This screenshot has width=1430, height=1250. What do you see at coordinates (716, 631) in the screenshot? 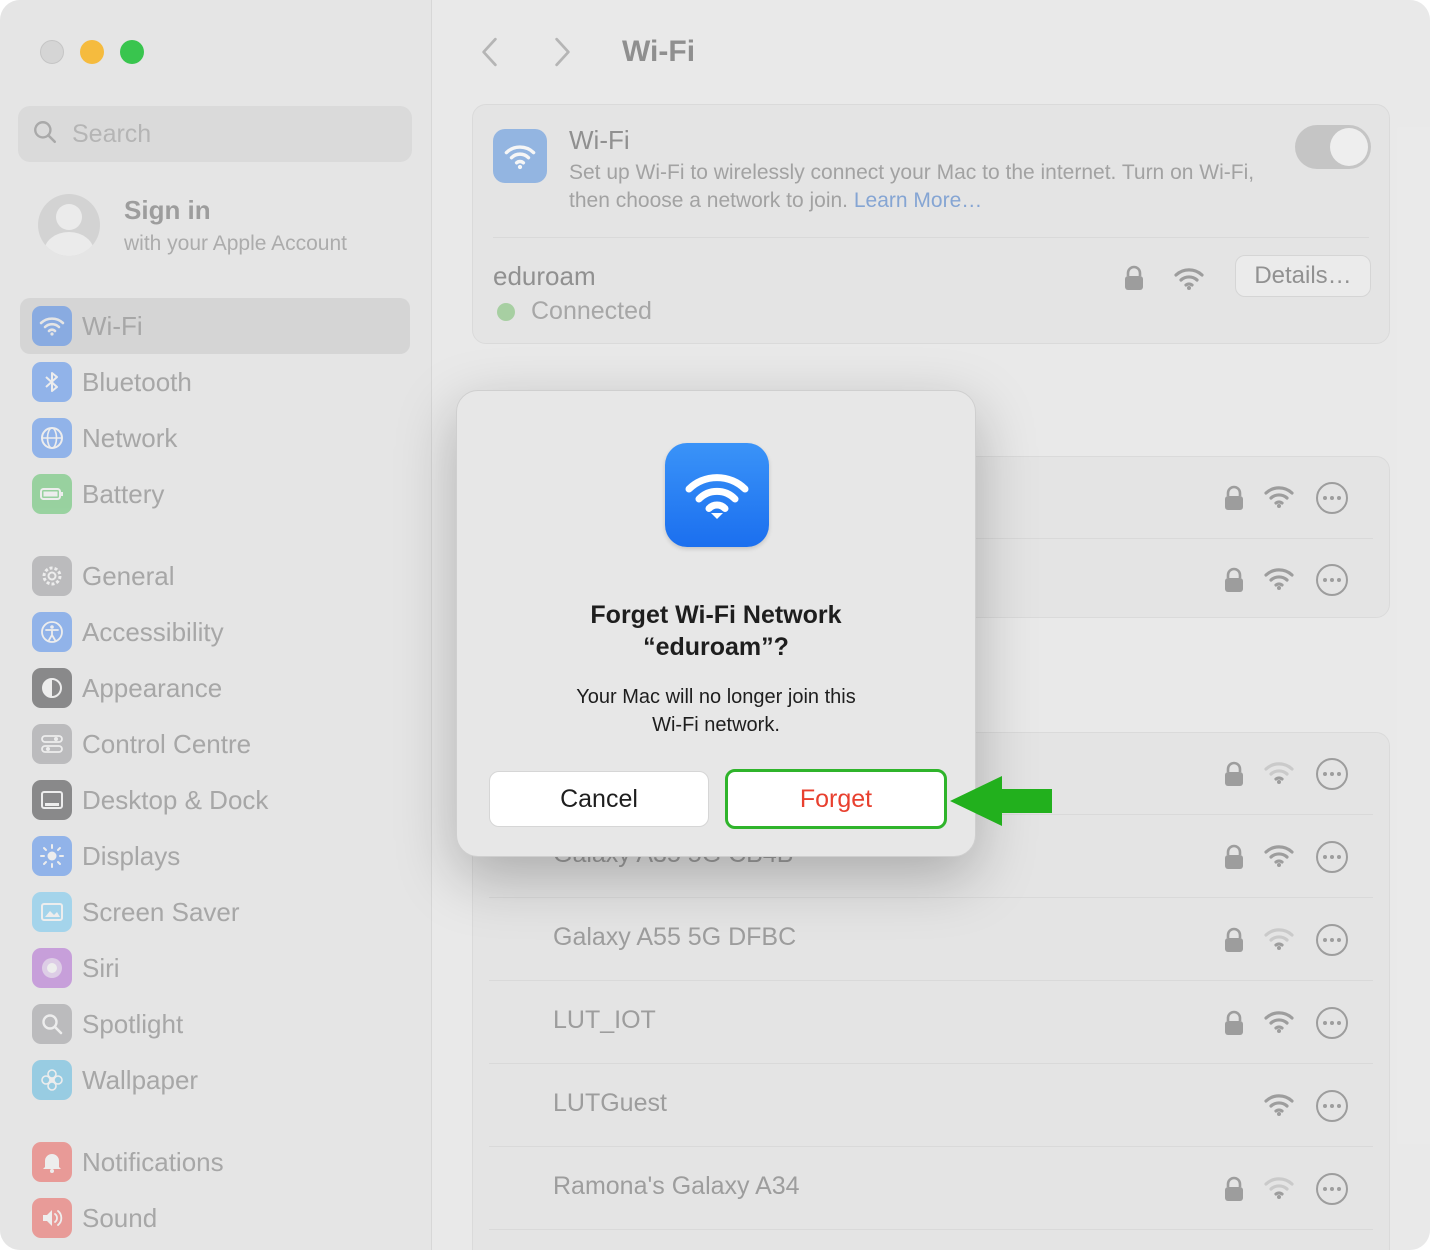
I see `dialog-title: Forget Wi-Fi Network “eduroam”?` at bounding box center [716, 631].